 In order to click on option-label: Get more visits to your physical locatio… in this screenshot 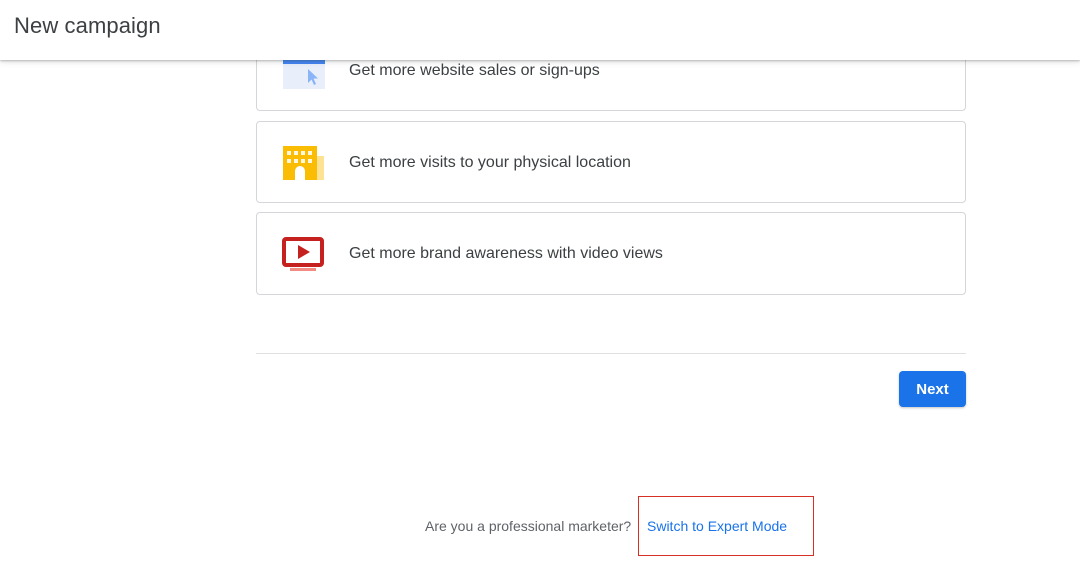, I will do `click(490, 162)`.